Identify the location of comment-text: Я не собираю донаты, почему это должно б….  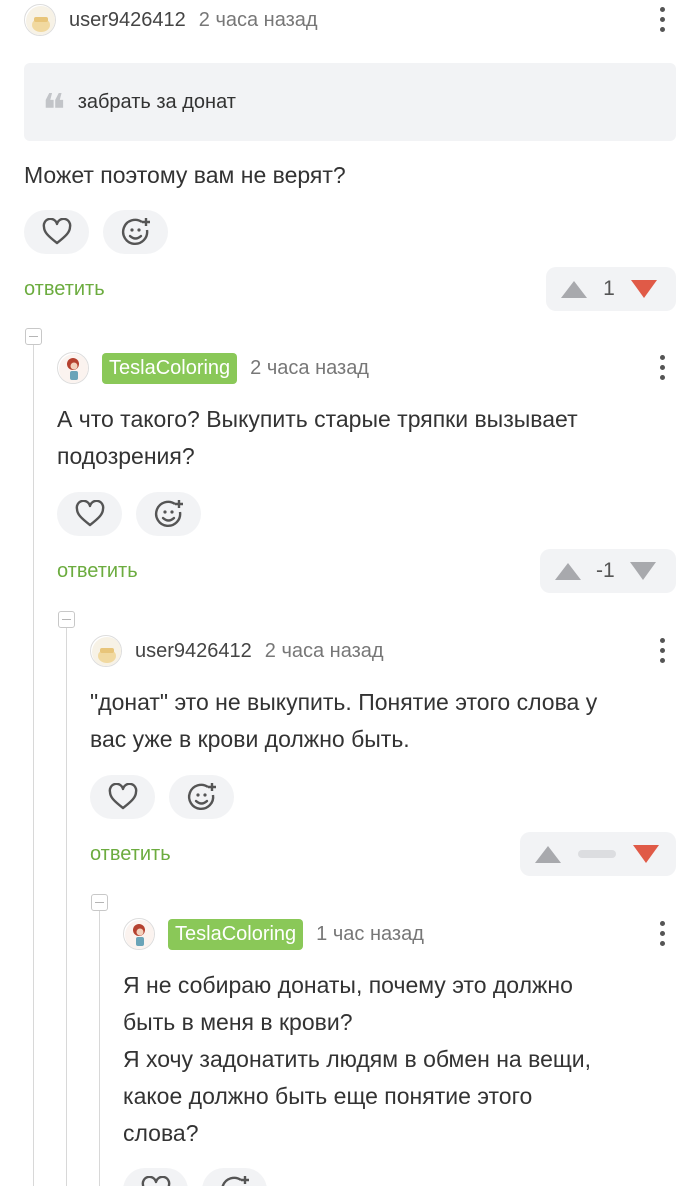
(399, 1059).